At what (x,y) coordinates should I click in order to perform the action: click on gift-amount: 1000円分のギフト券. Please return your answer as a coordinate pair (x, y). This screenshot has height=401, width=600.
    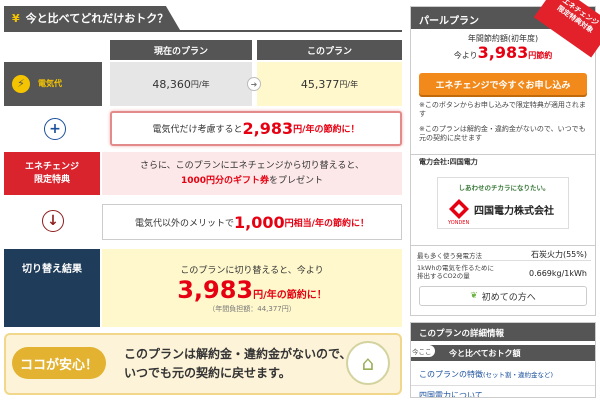
    Looking at the image, I should click on (225, 180).